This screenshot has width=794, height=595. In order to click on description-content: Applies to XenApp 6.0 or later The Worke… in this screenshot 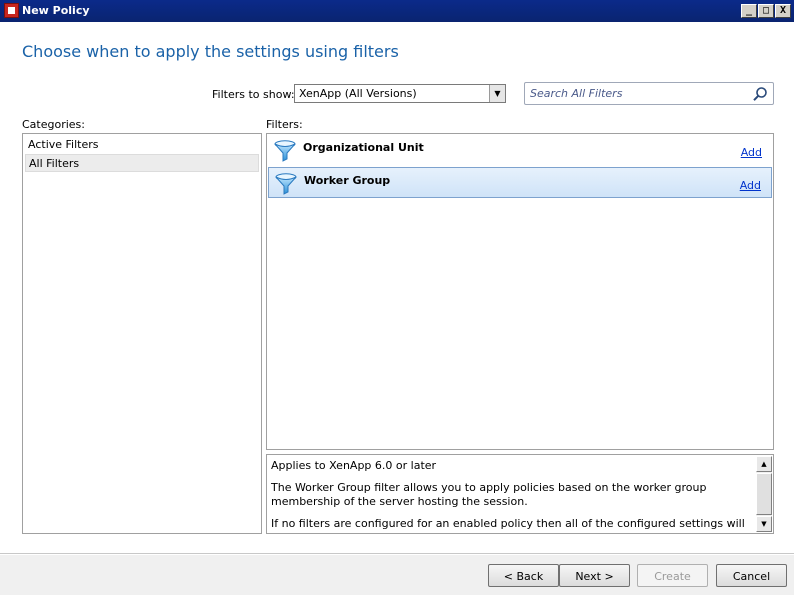, I will do `click(512, 496)`.